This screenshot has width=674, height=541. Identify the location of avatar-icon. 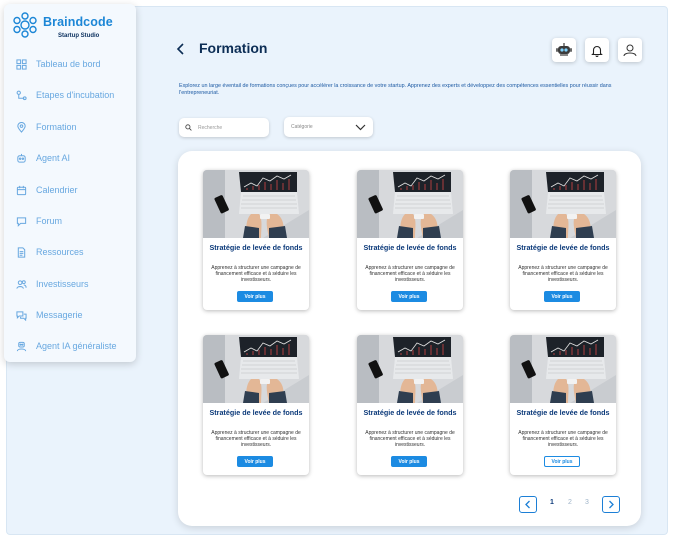
(630, 50).